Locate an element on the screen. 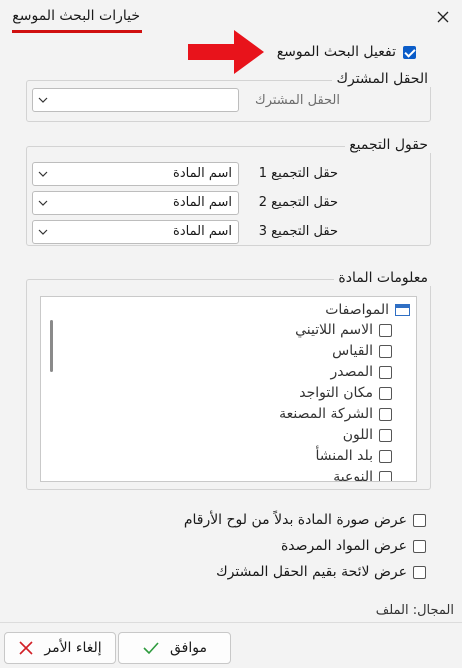 This screenshot has width=462, height=668. enable-extended-search-checkbox: تفعيل البحث الموسع is located at coordinates (346, 52).